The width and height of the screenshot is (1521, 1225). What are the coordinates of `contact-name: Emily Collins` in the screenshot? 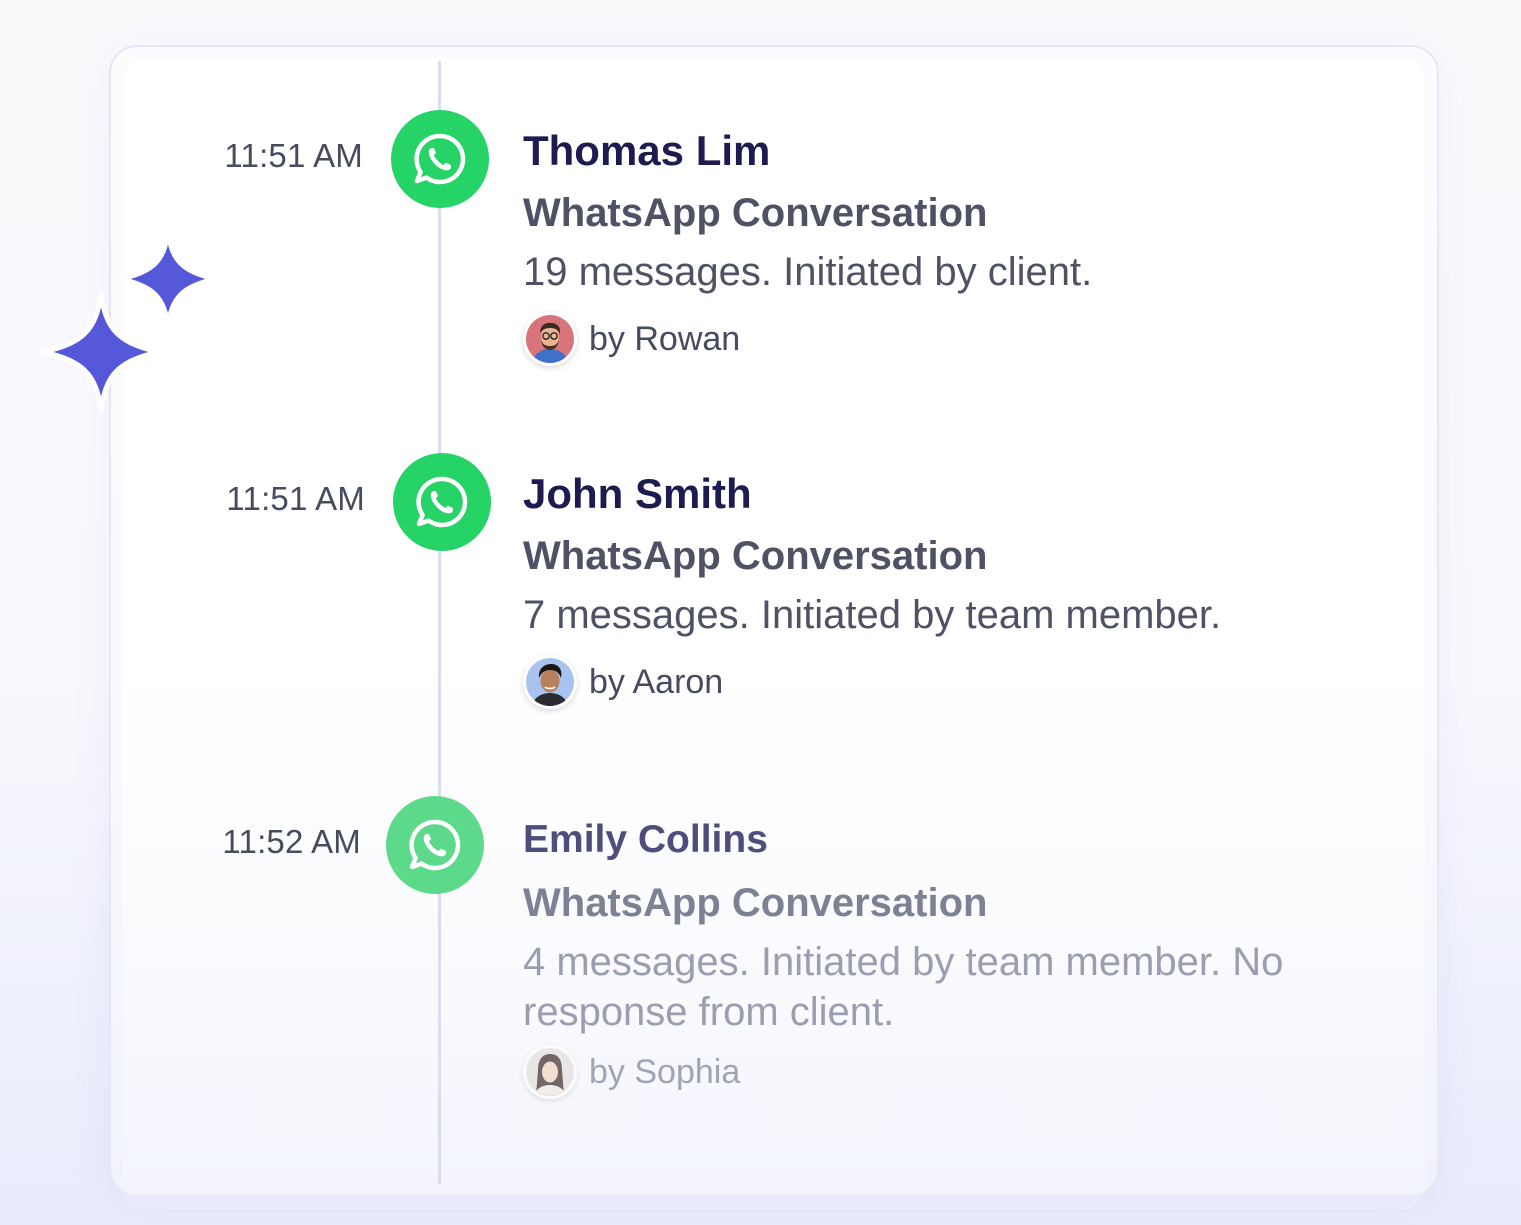 It's located at (953, 839).